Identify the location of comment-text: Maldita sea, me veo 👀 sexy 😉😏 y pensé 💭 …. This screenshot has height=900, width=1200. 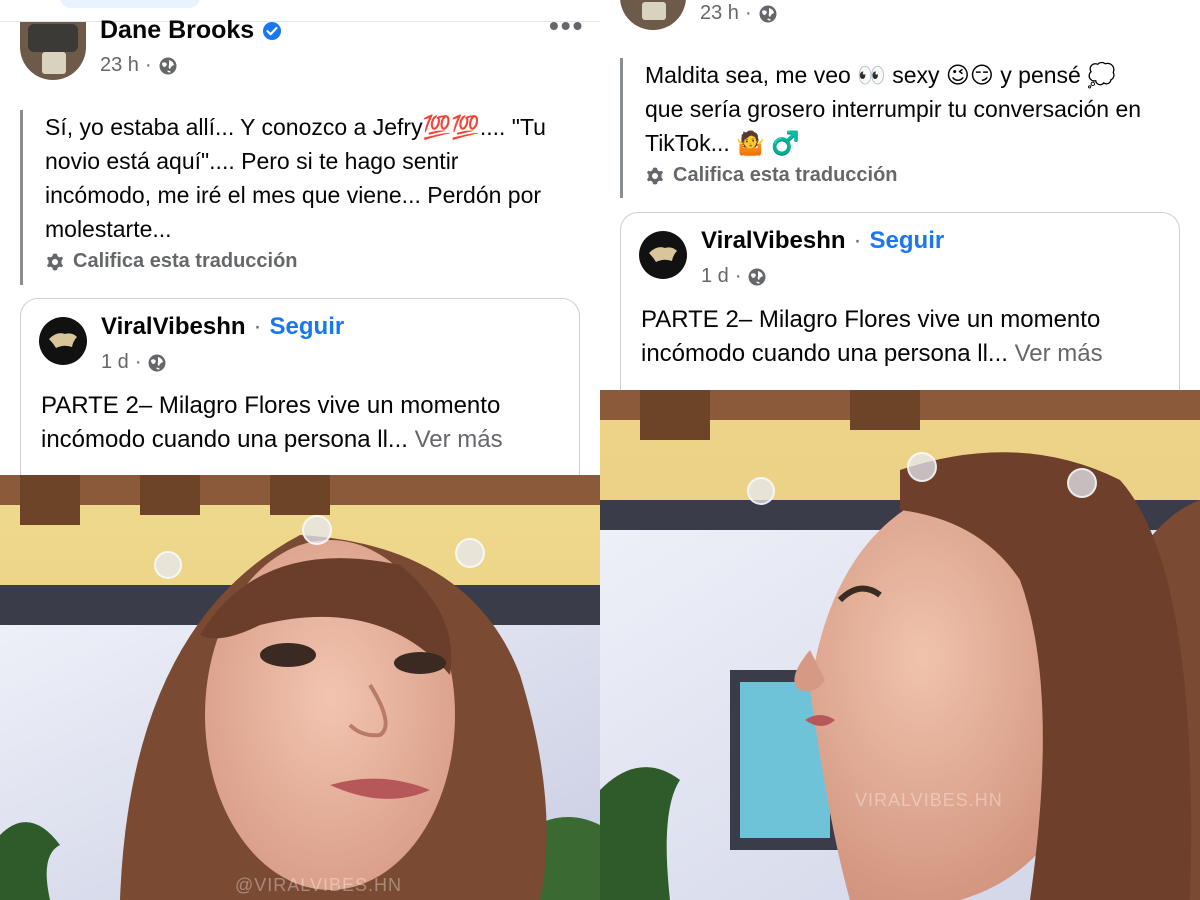
(893, 109).